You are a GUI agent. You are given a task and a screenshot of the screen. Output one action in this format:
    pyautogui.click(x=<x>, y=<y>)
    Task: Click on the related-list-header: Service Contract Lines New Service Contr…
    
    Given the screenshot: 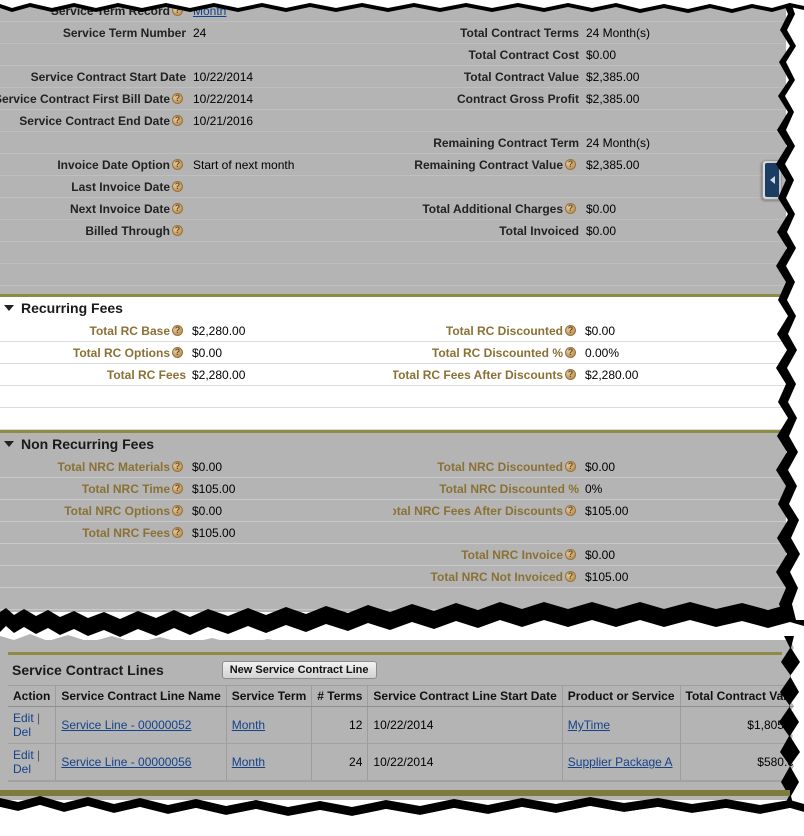 What is the action you would take?
    pyautogui.click(x=395, y=670)
    